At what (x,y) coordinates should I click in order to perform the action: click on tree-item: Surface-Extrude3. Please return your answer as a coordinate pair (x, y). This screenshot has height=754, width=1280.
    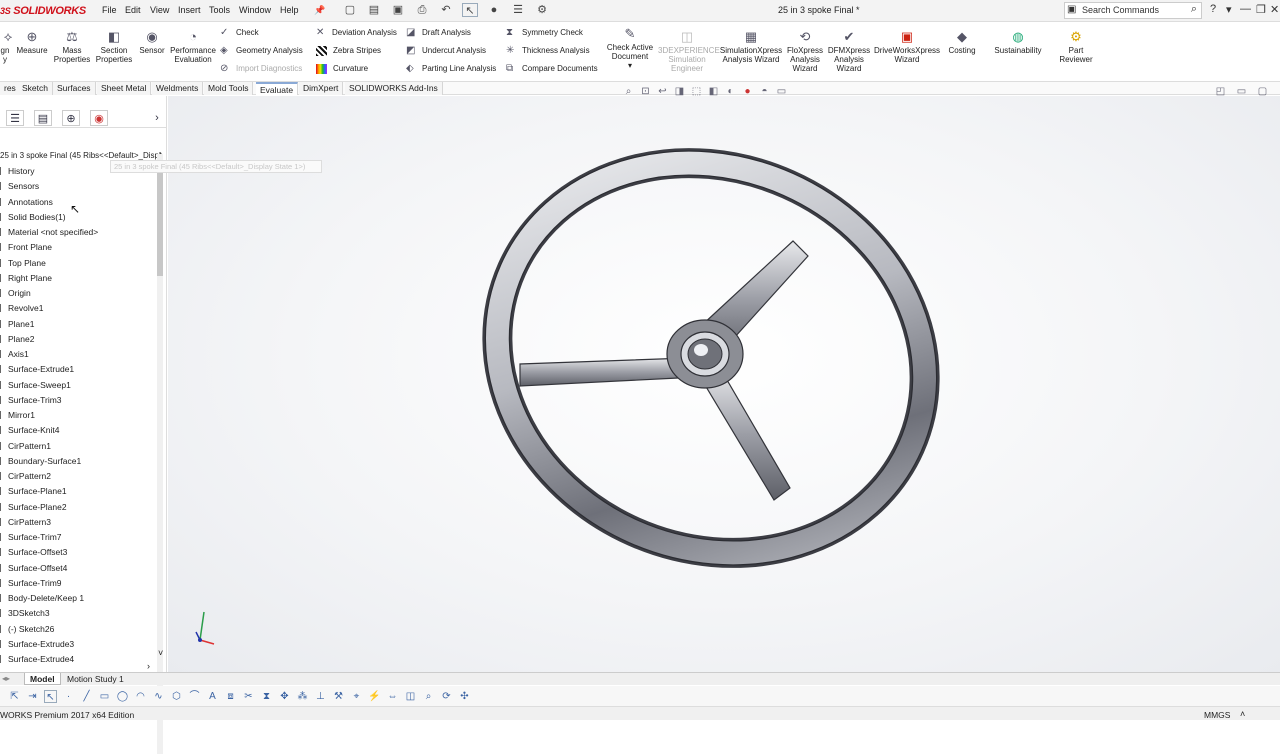
    Looking at the image, I should click on (37, 644).